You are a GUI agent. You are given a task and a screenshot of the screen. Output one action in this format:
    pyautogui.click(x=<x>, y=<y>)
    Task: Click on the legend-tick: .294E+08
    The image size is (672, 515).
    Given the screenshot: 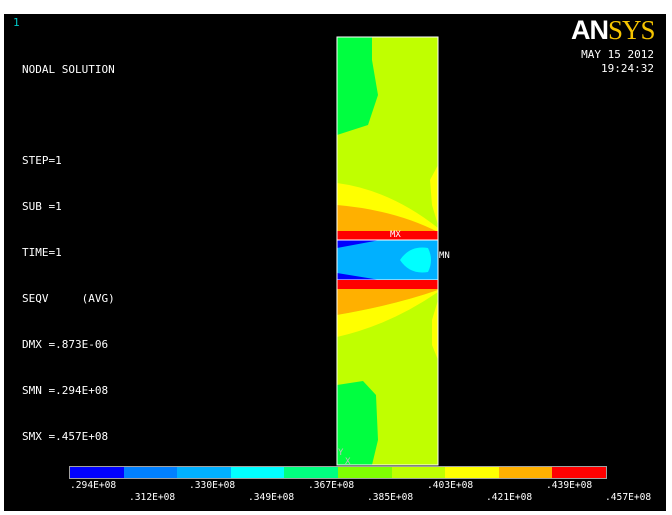 What is the action you would take?
    pyautogui.click(x=93, y=485)
    